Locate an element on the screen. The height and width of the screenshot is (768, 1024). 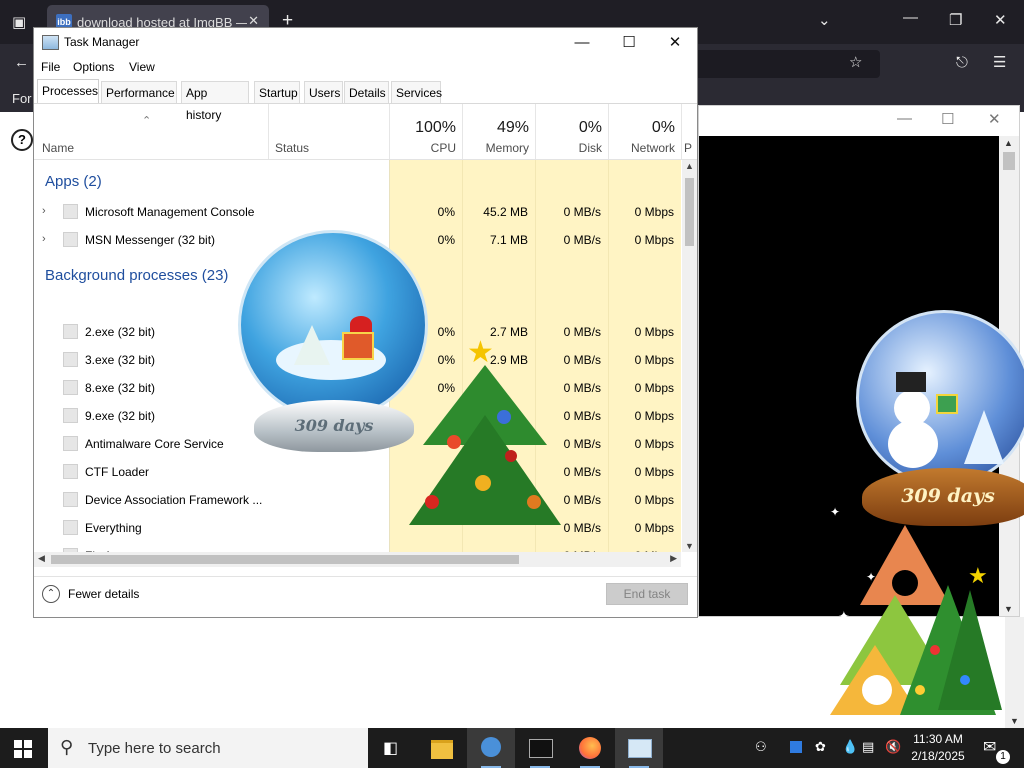
menu-icon: ☰ is located at coordinates (999, 62).